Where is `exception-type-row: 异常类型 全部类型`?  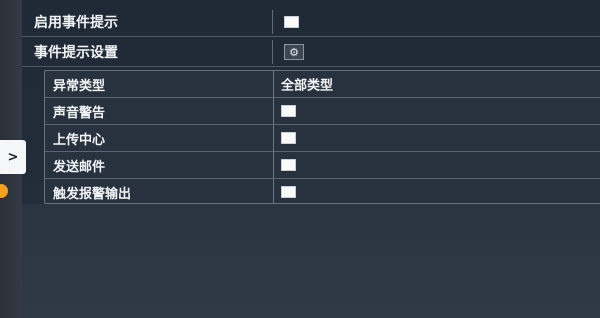 exception-type-row: 异常类型 全部类型 is located at coordinates (322, 84).